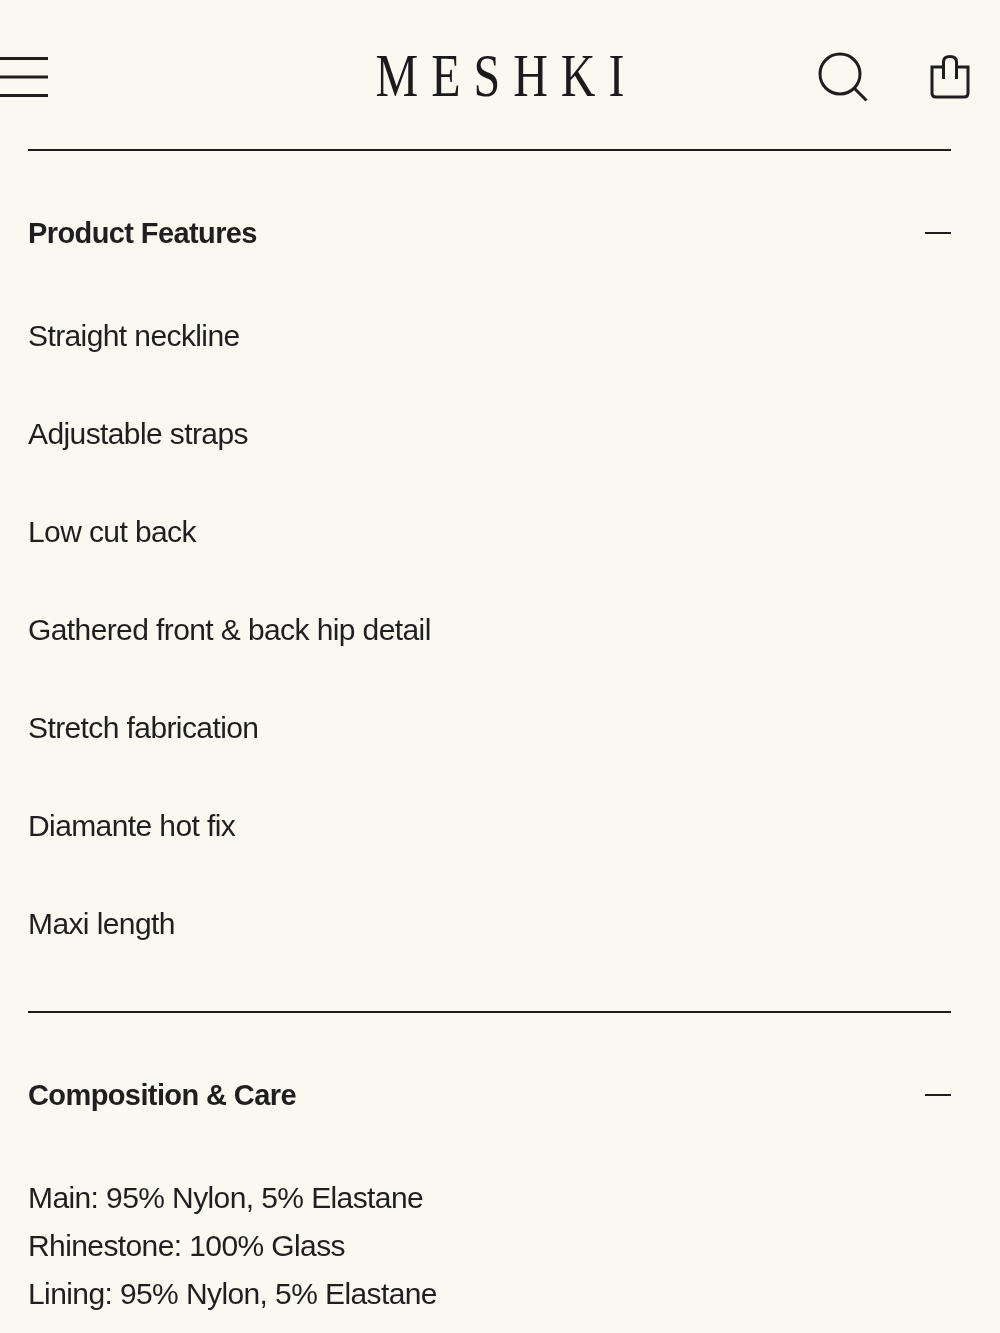 The width and height of the screenshot is (1000, 1333). Describe the element at coordinates (489, 233) in the screenshot. I see `accordion-toggle: Product Features` at that location.